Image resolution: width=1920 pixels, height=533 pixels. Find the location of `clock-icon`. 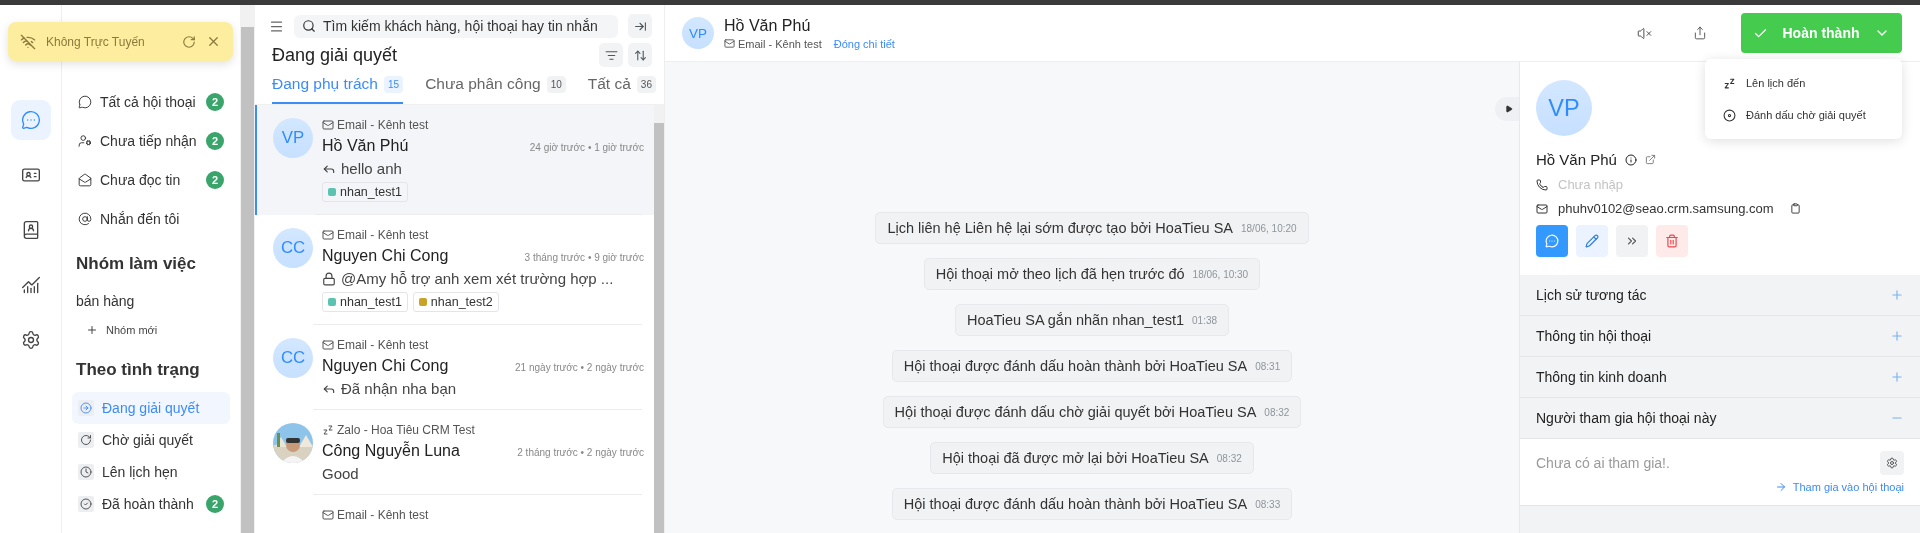

clock-icon is located at coordinates (86, 472).